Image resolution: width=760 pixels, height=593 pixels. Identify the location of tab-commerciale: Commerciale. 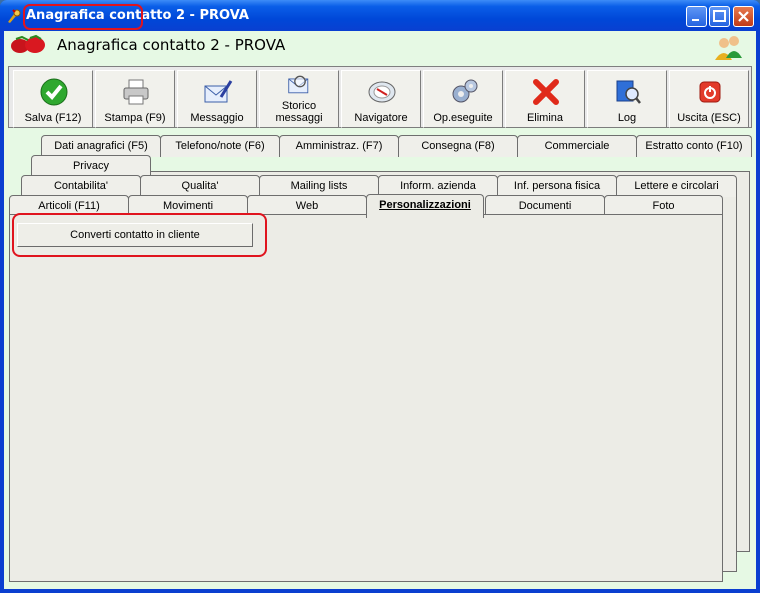
(577, 146).